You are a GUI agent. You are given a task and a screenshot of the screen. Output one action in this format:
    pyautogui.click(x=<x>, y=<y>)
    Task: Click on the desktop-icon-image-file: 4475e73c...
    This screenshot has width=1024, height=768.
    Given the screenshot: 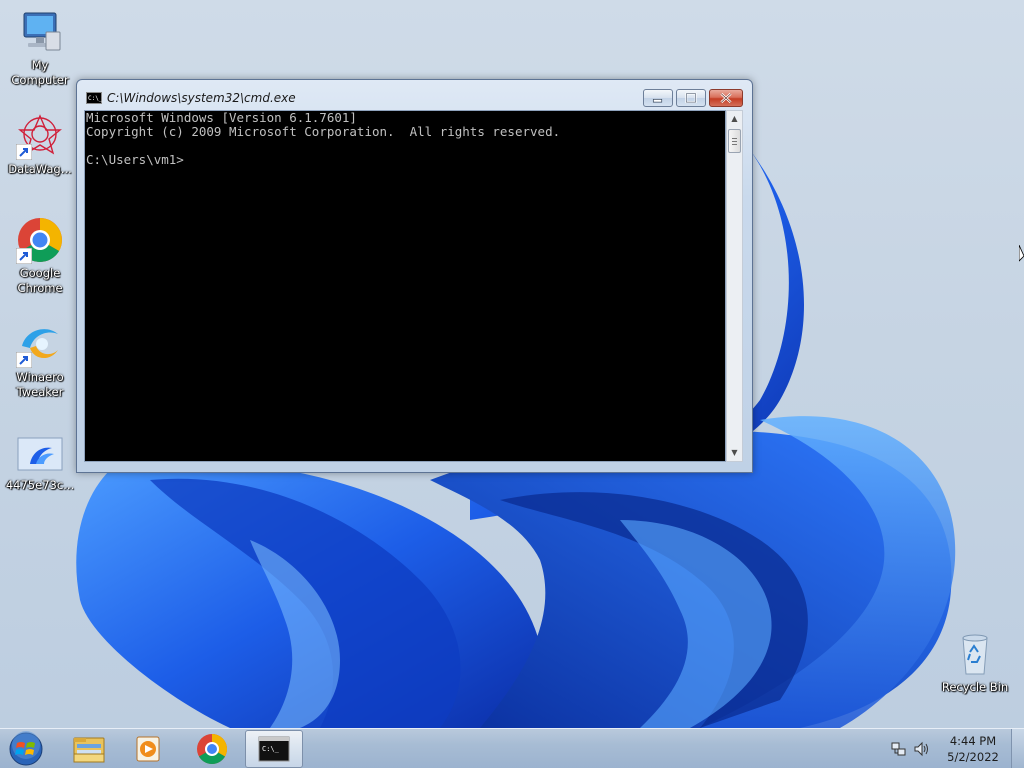 What is the action you would take?
    pyautogui.click(x=40, y=464)
    